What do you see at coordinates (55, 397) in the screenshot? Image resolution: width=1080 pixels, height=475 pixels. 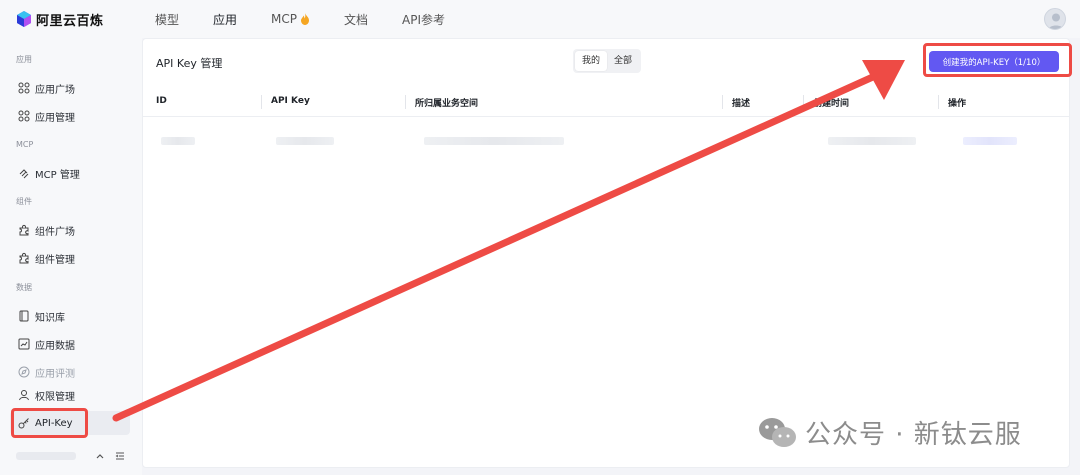 I see `sidebar-item-label: 权限管理` at bounding box center [55, 397].